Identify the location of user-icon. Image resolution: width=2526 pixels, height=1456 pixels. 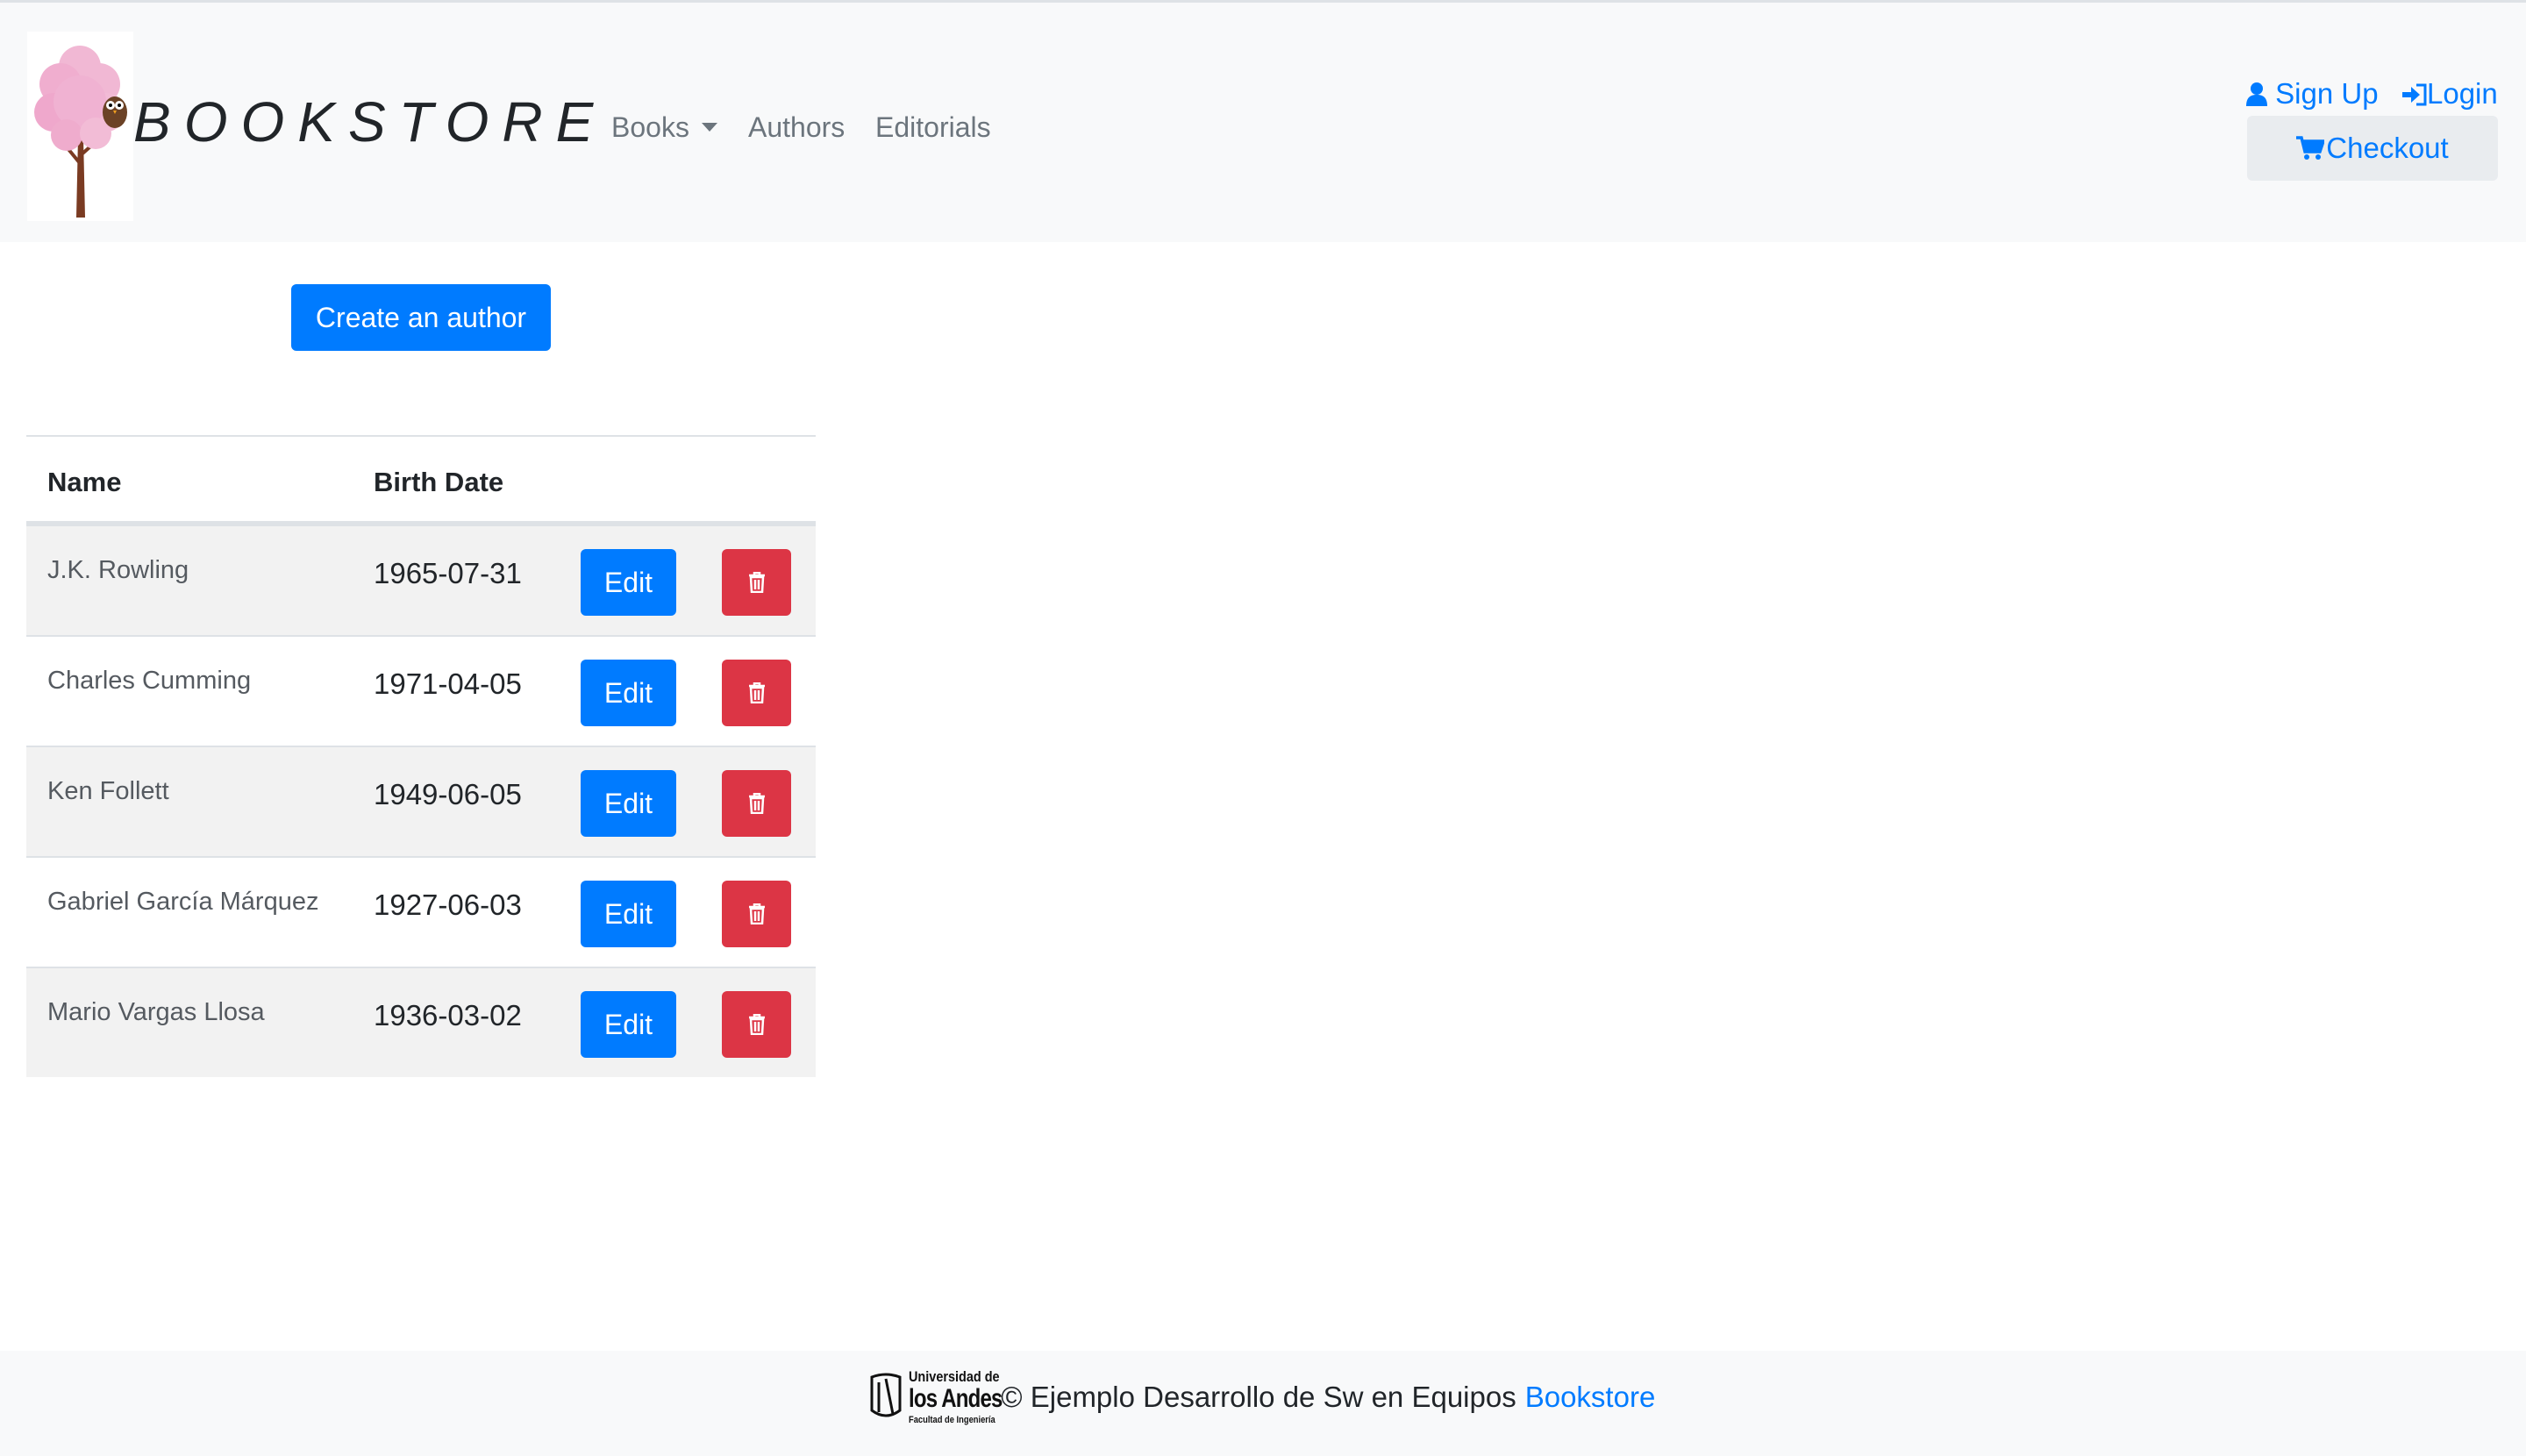
(2256, 94).